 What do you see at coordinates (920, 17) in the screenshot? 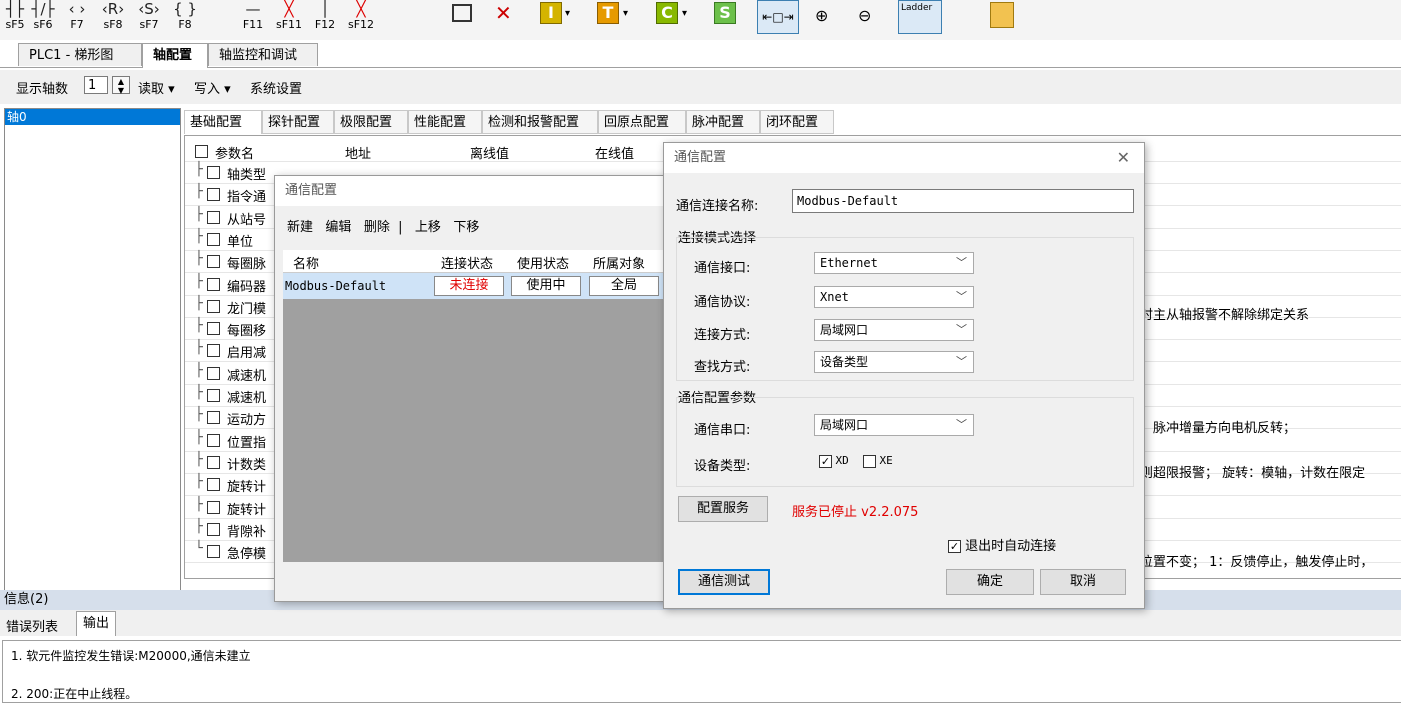
I see `ladder-info-view-icon: Ladder` at bounding box center [920, 17].